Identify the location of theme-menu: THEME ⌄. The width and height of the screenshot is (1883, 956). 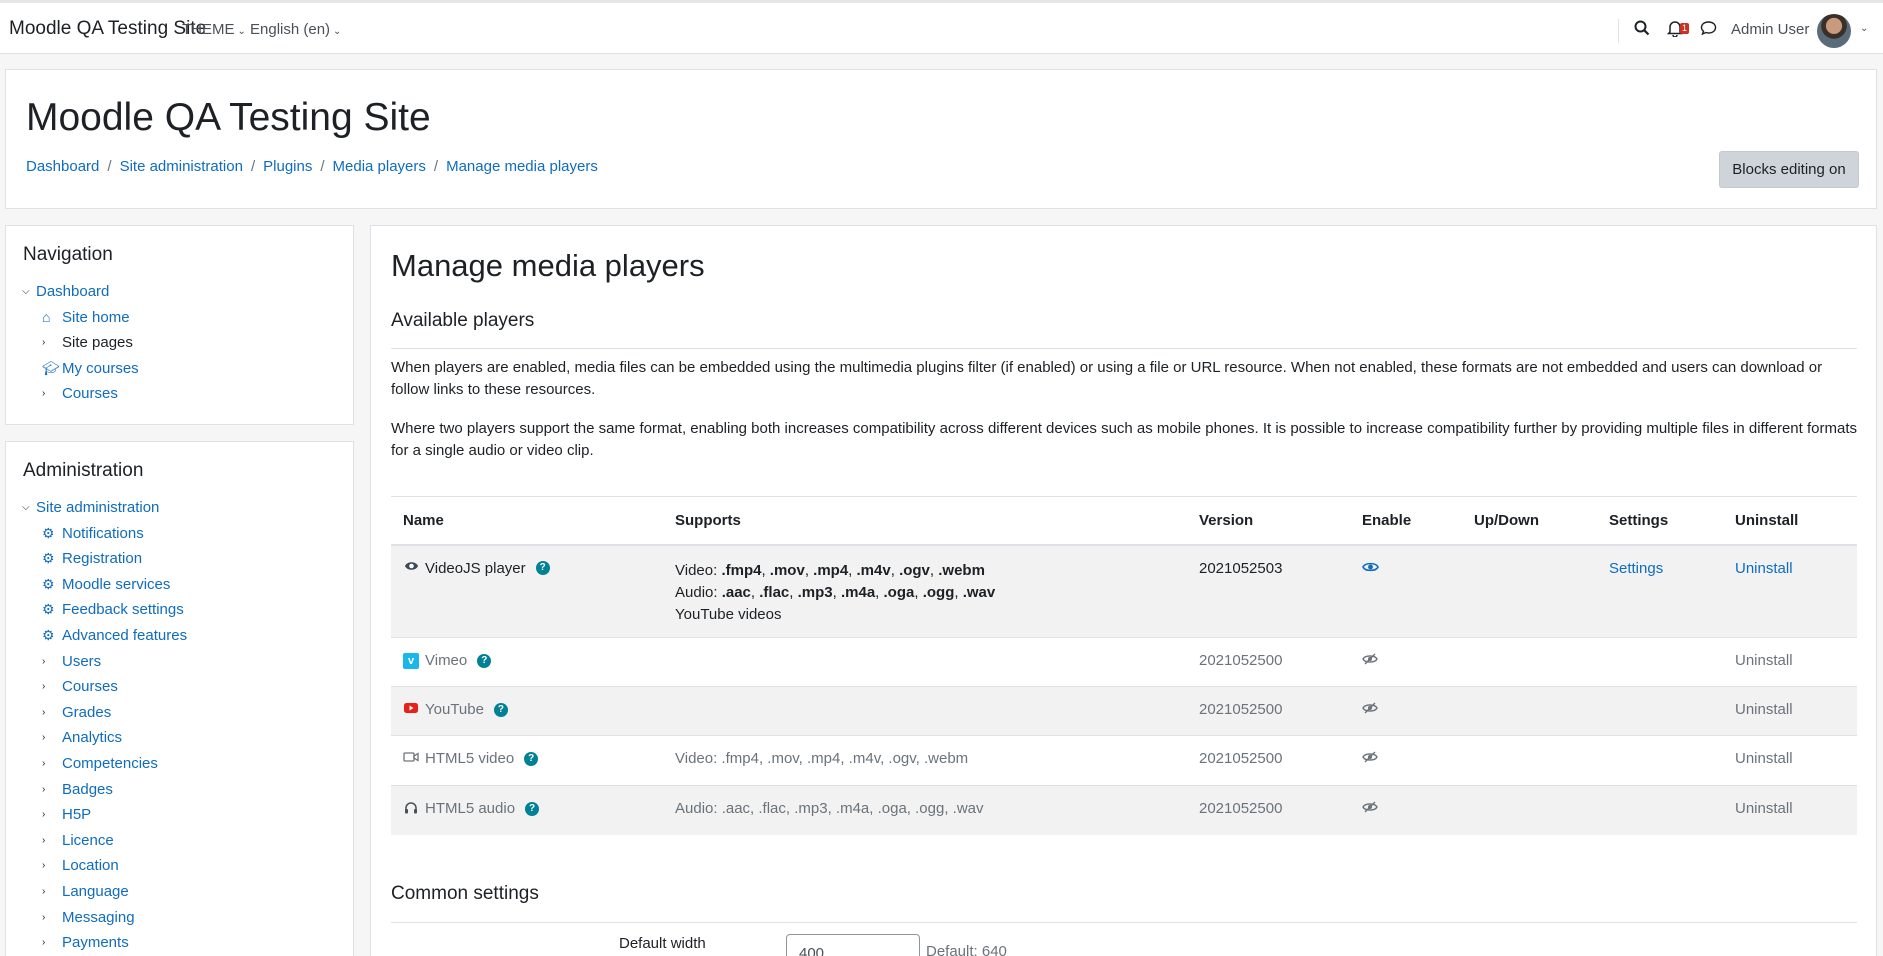
(214, 29).